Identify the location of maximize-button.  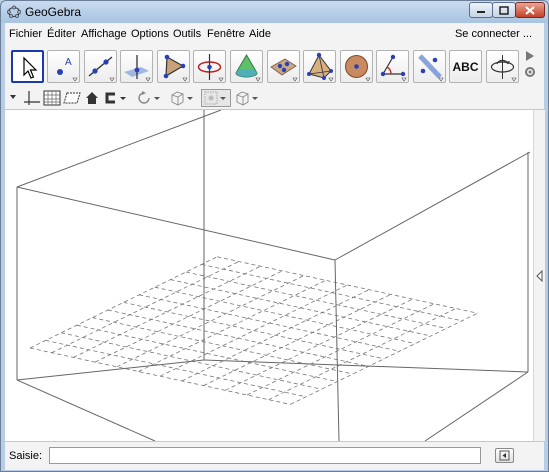
(504, 10).